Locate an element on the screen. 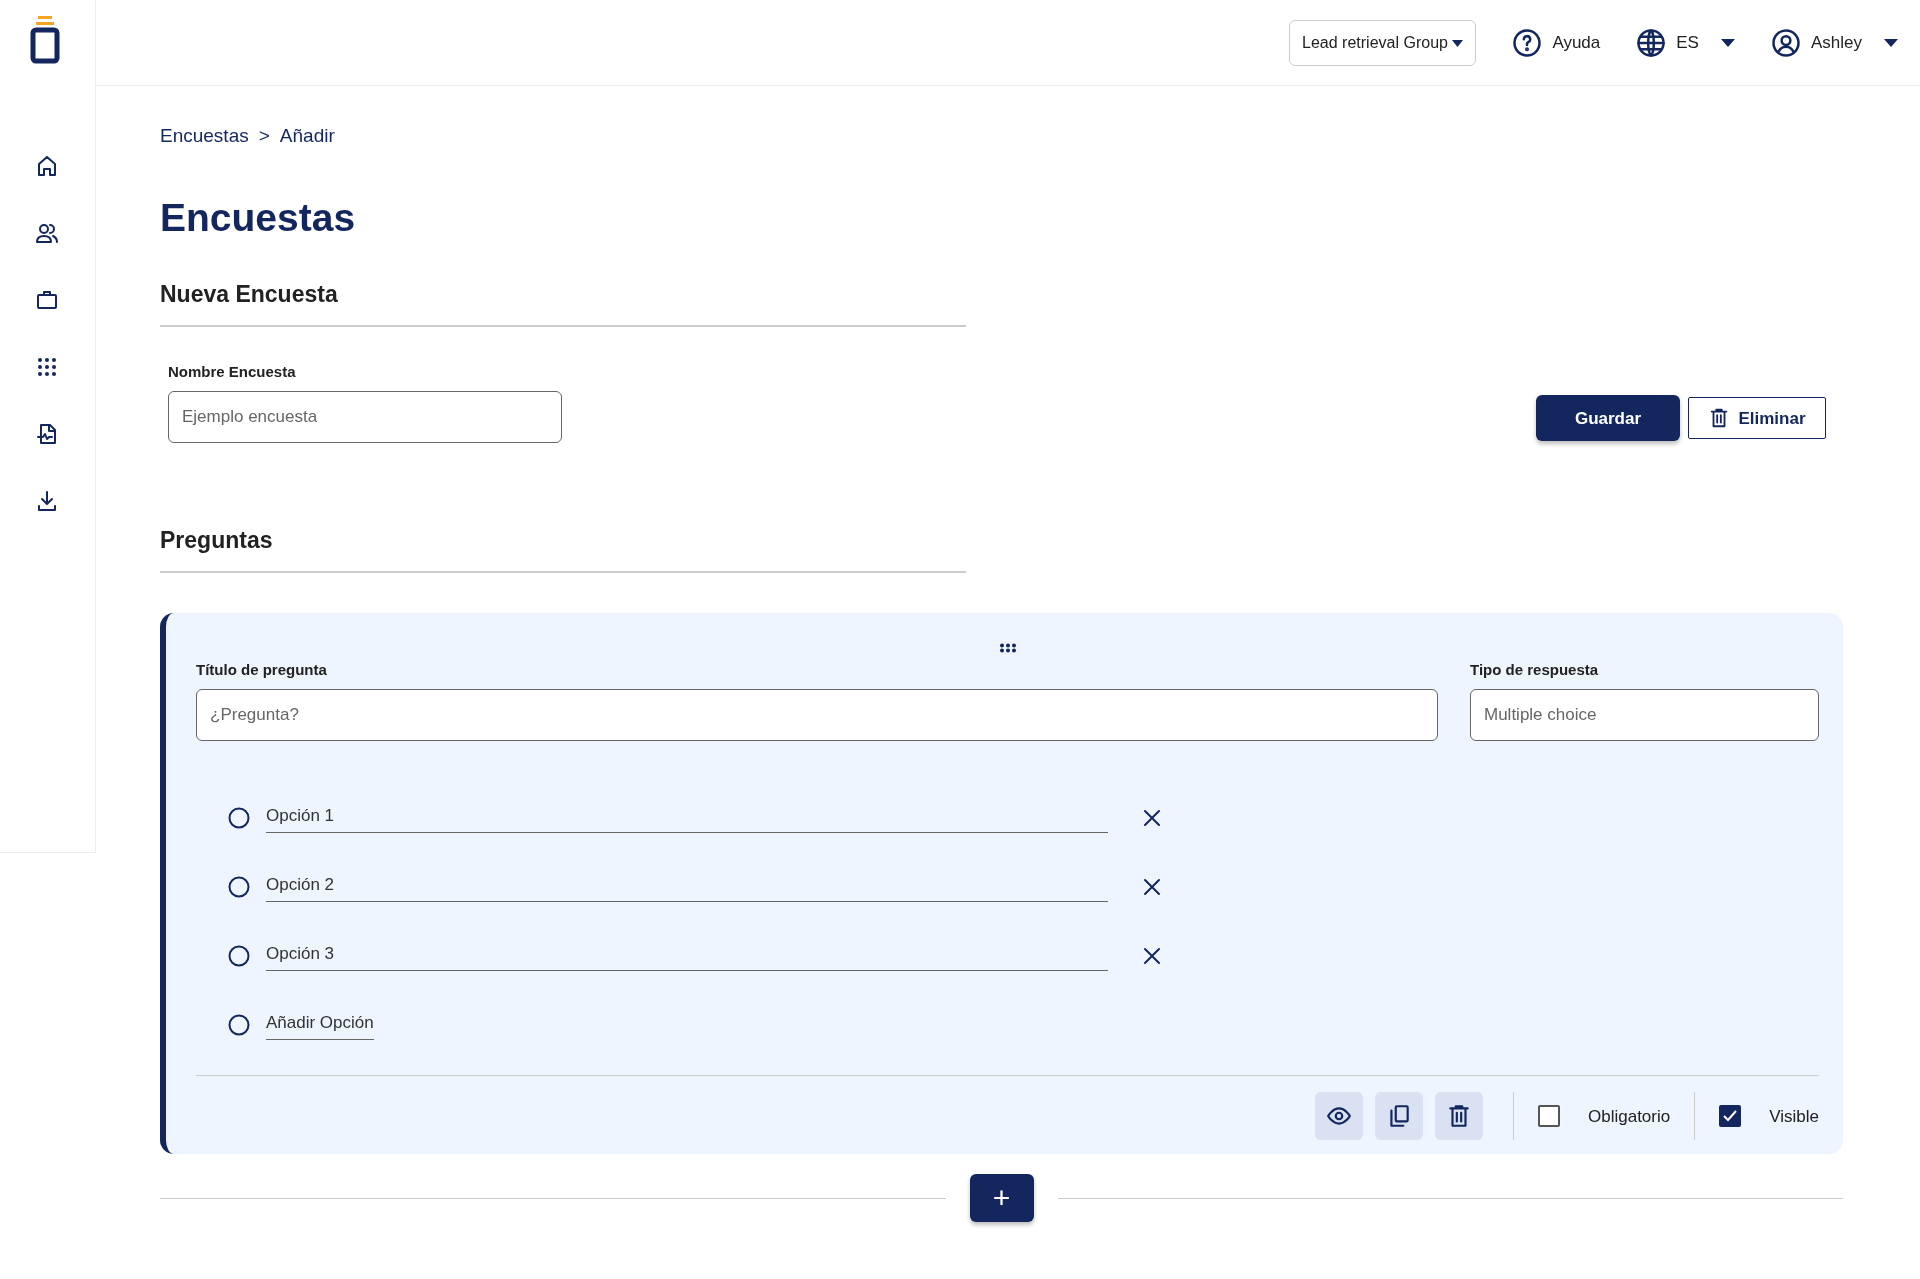  breadcrumb-current: Añadir is located at coordinates (307, 136).